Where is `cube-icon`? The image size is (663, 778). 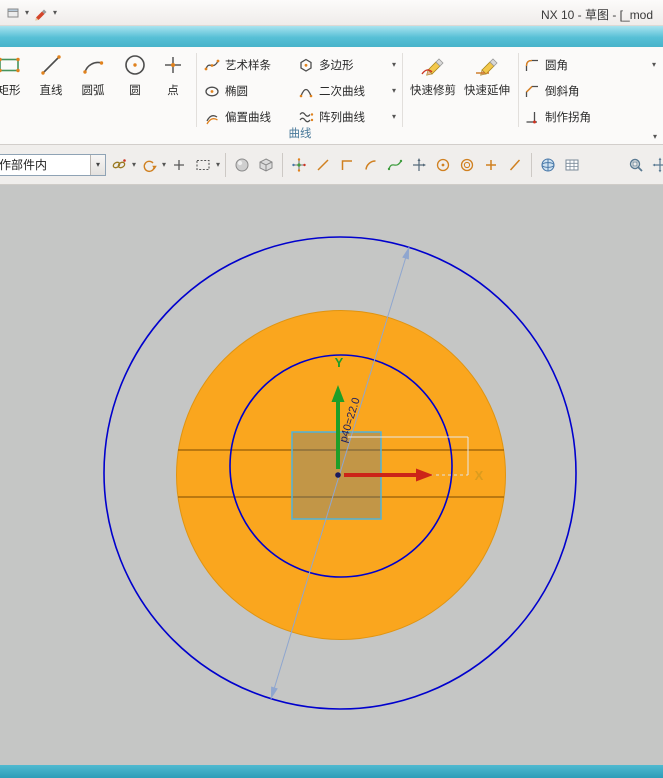
cube-icon is located at coordinates (266, 165).